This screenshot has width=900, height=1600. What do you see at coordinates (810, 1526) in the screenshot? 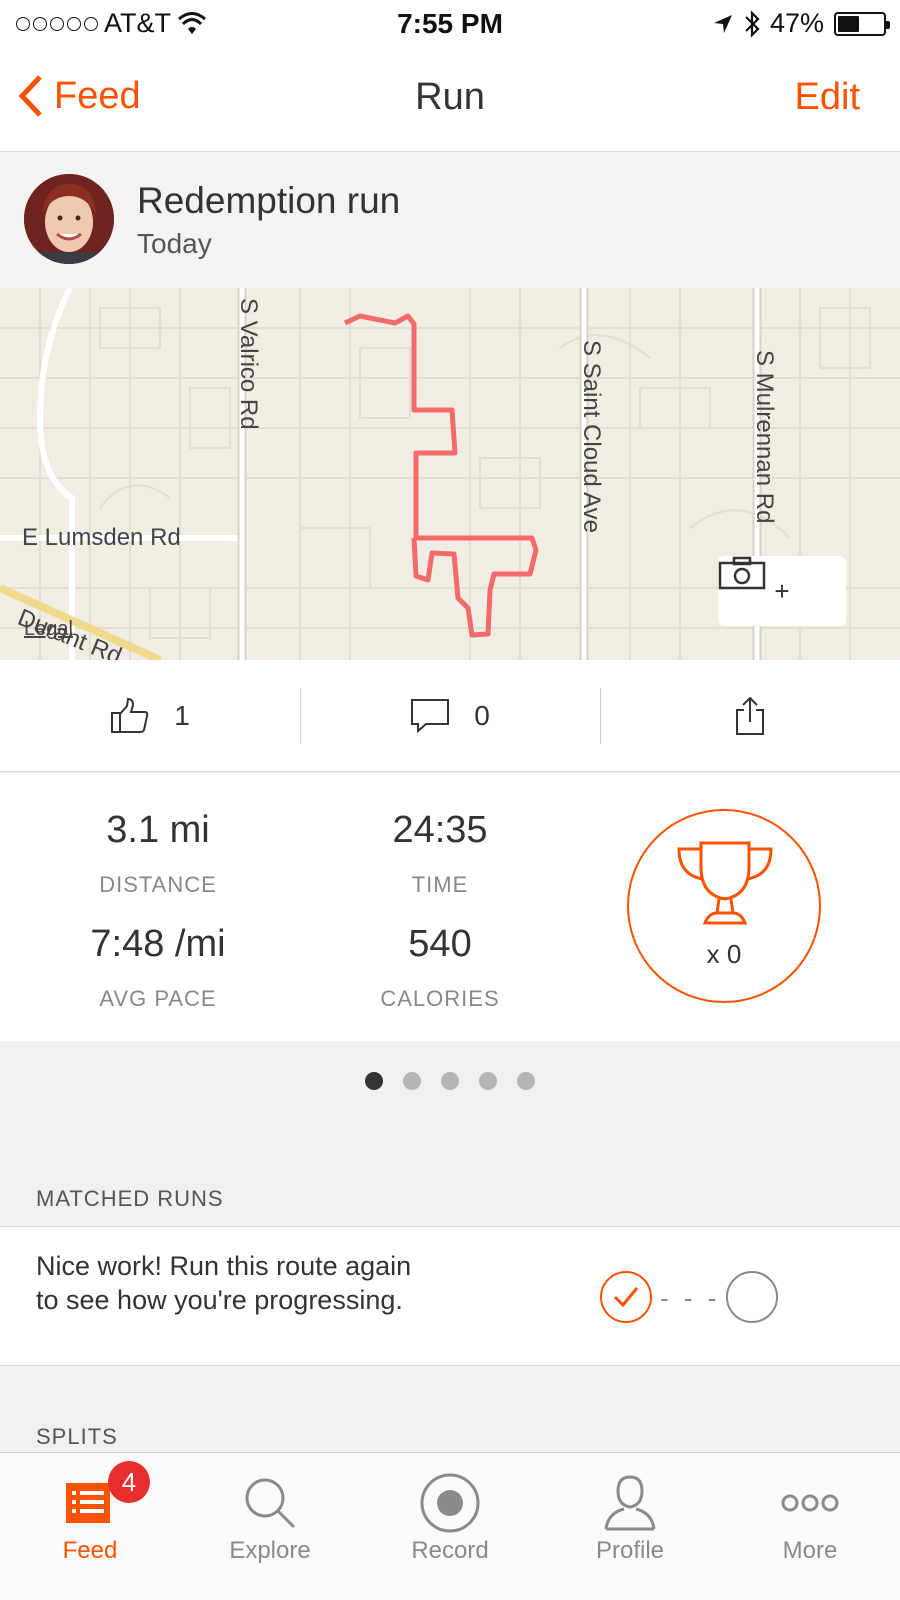
I see `tab-more: More` at bounding box center [810, 1526].